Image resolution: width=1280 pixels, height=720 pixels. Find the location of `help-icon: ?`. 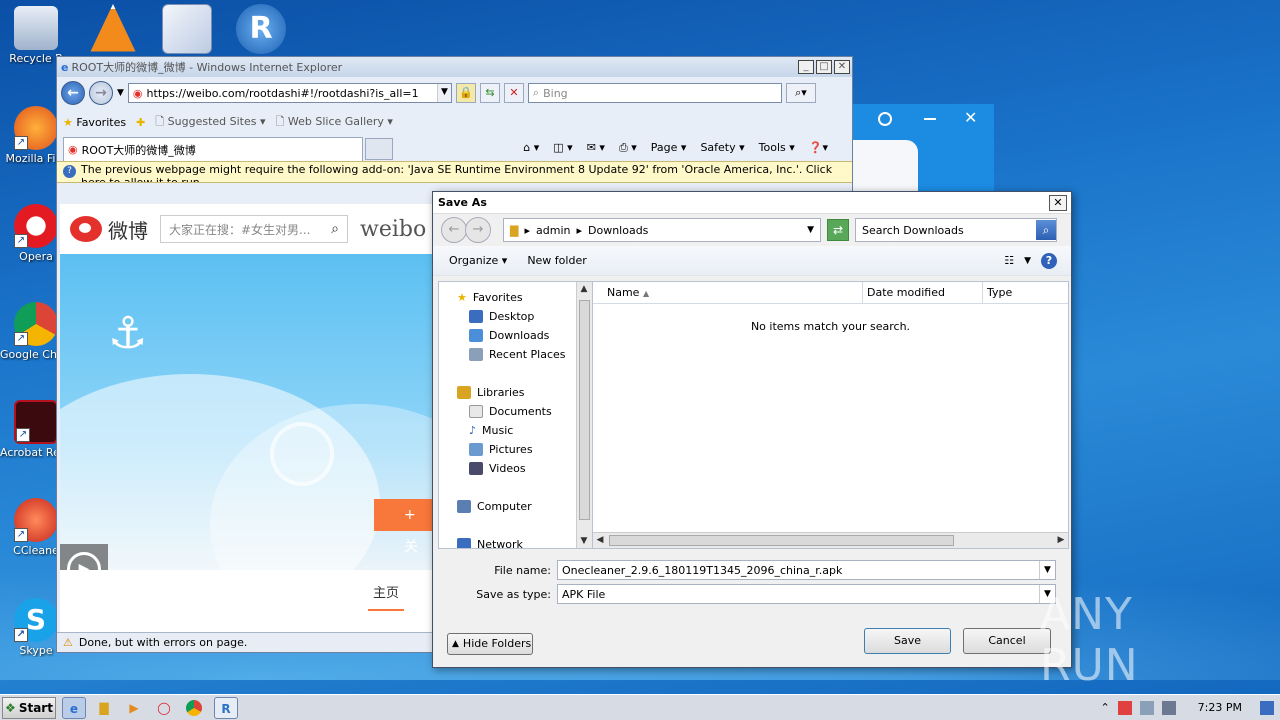

help-icon: ? is located at coordinates (1049, 260).